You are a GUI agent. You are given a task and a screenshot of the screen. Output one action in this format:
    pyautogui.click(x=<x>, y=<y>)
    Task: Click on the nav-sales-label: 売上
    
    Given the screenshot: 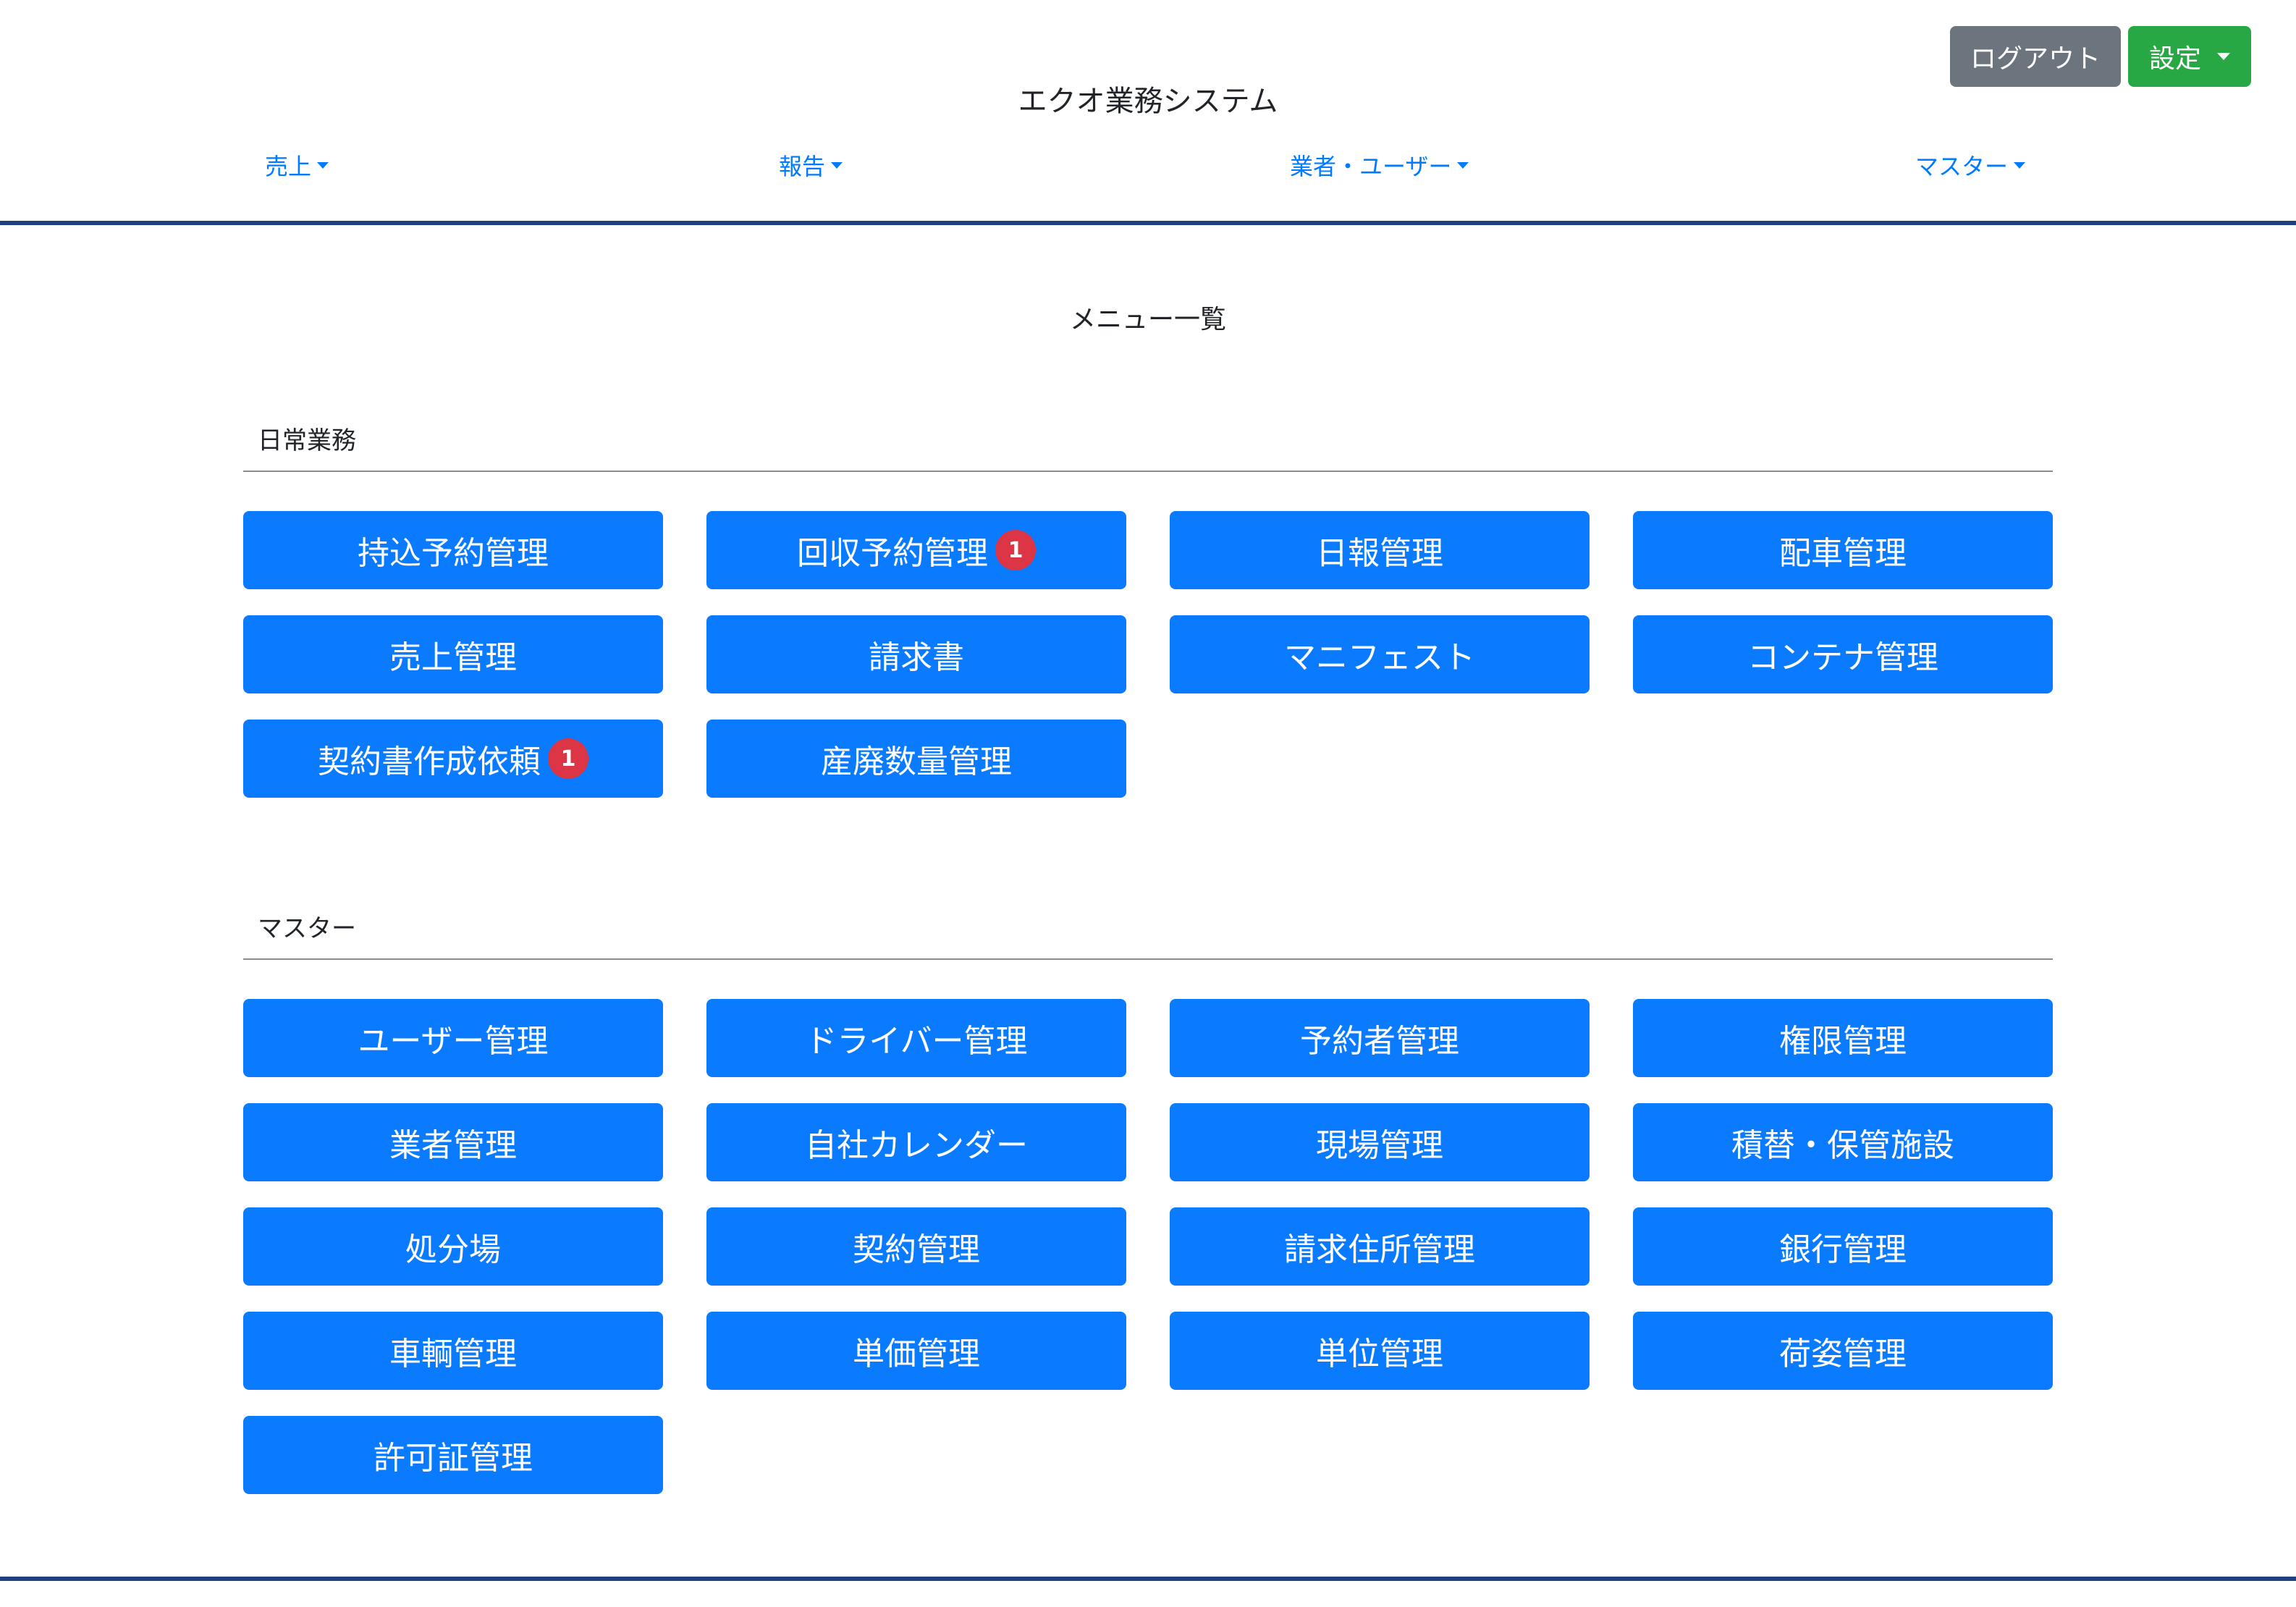 What is the action you would take?
    pyautogui.click(x=288, y=167)
    